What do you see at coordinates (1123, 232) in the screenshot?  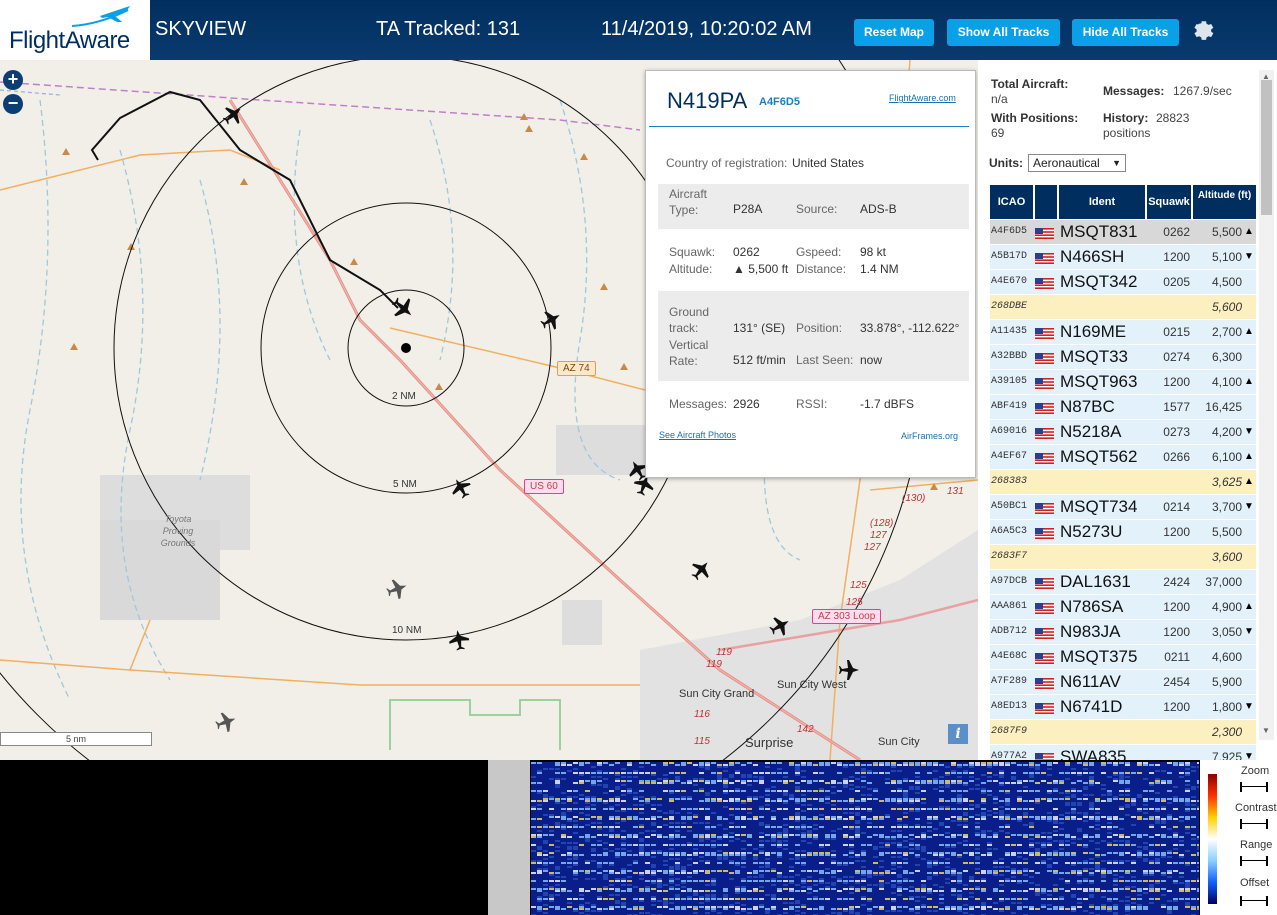 I see `table-row: A4F6D5 MSQT831 0262 5,500 ▲` at bounding box center [1123, 232].